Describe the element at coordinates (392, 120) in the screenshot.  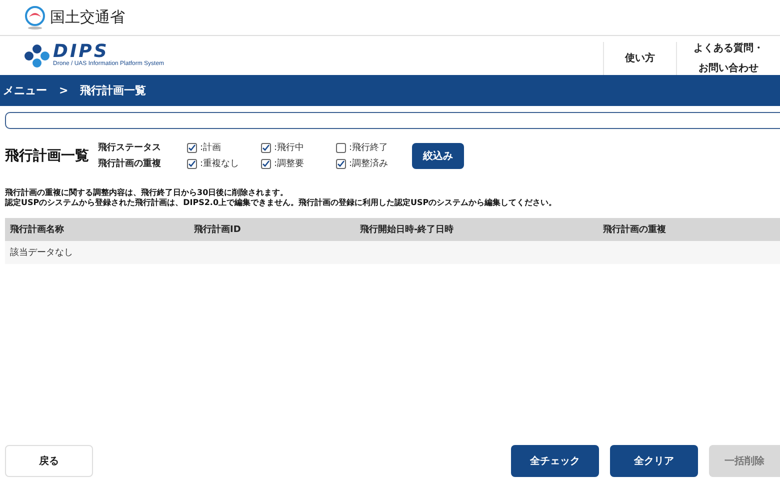
I see `search-field` at that location.